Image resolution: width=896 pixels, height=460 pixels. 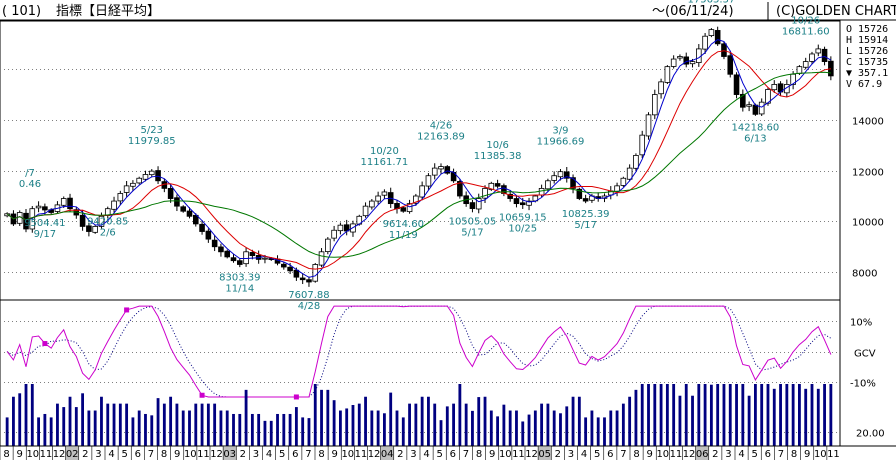 I want to click on price-annotation: 4/717563.37, so click(x=712, y=3).